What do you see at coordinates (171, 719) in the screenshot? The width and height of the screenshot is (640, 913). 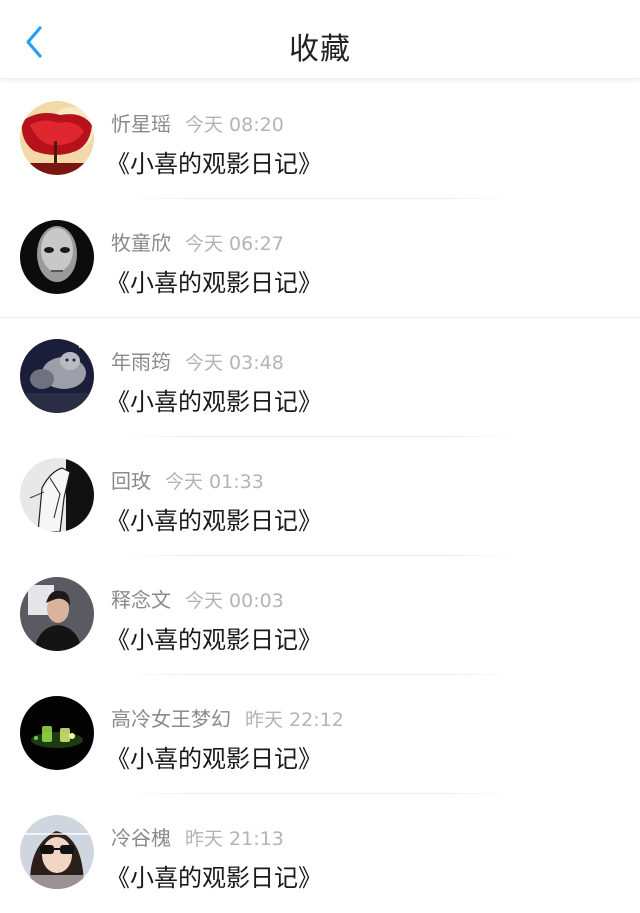 I see `user-name: 高冷女王梦幻` at bounding box center [171, 719].